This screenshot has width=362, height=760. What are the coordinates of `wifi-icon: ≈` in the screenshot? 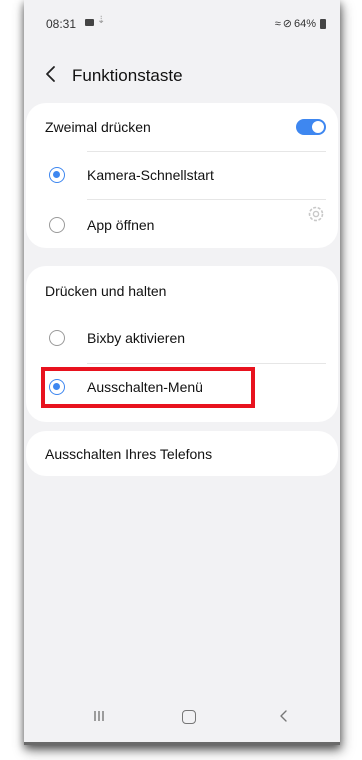 It's located at (277, 23).